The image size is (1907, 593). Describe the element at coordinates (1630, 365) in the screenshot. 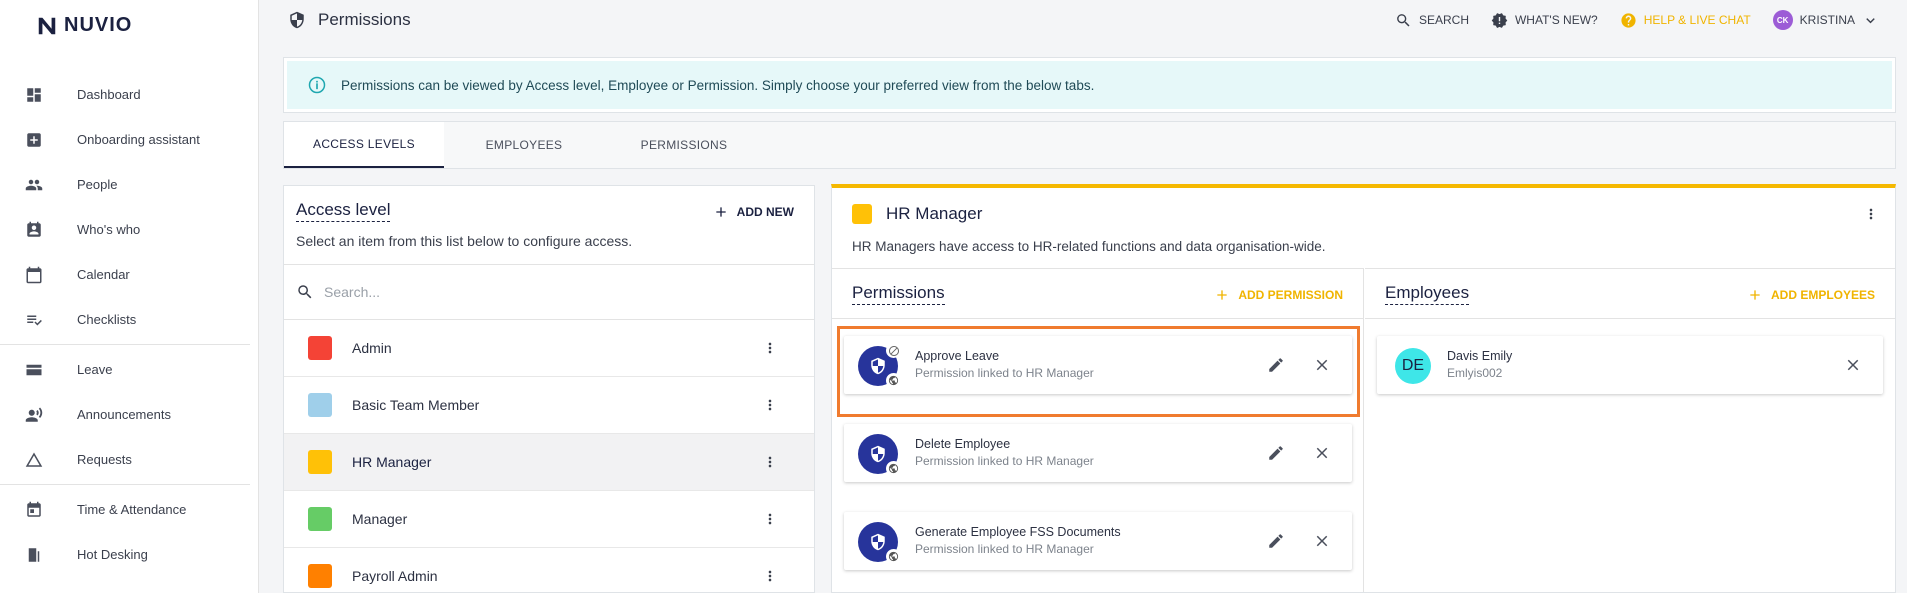

I see `employee-card-davis-emily: DE Davis Emily Emlyis002` at that location.